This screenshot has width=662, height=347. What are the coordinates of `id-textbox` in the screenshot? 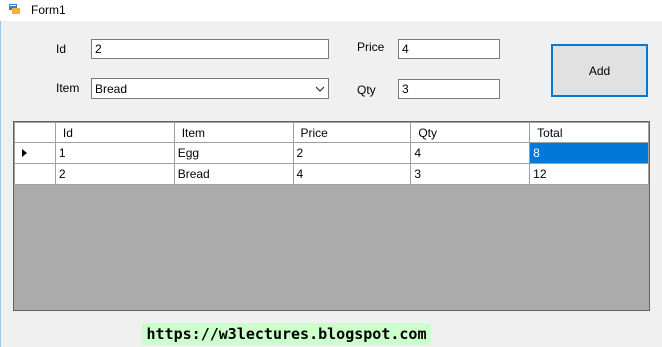 It's located at (210, 49).